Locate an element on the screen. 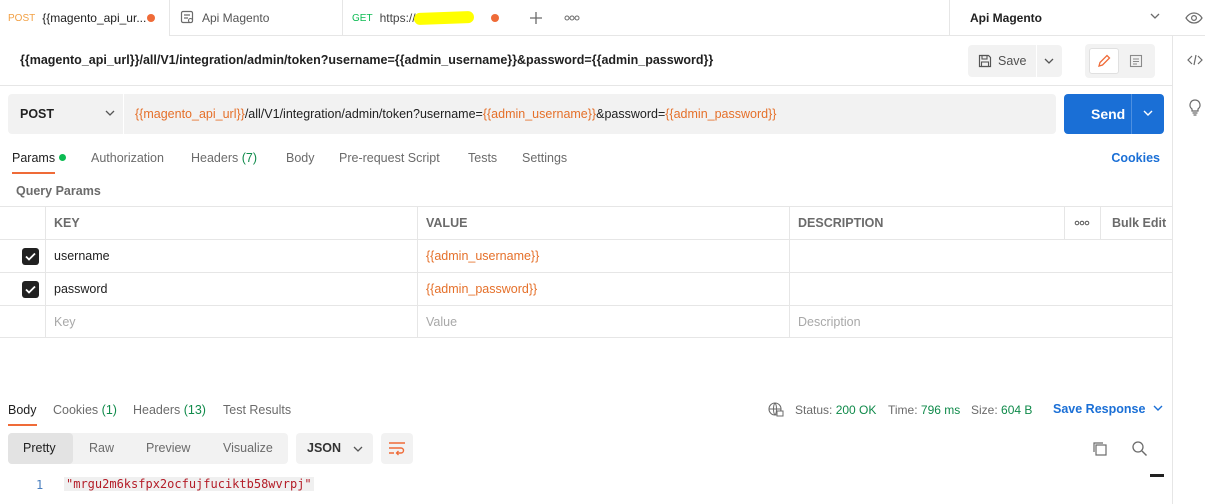  size-value: 604 B is located at coordinates (1017, 410).